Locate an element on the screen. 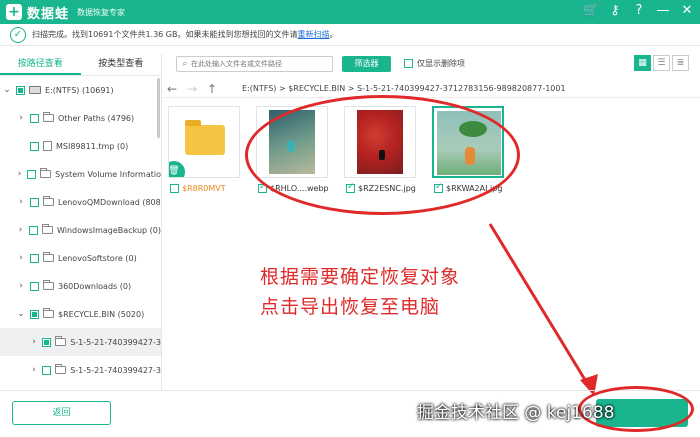 The image size is (700, 437). grid-view-icon: ▦ is located at coordinates (642, 63).